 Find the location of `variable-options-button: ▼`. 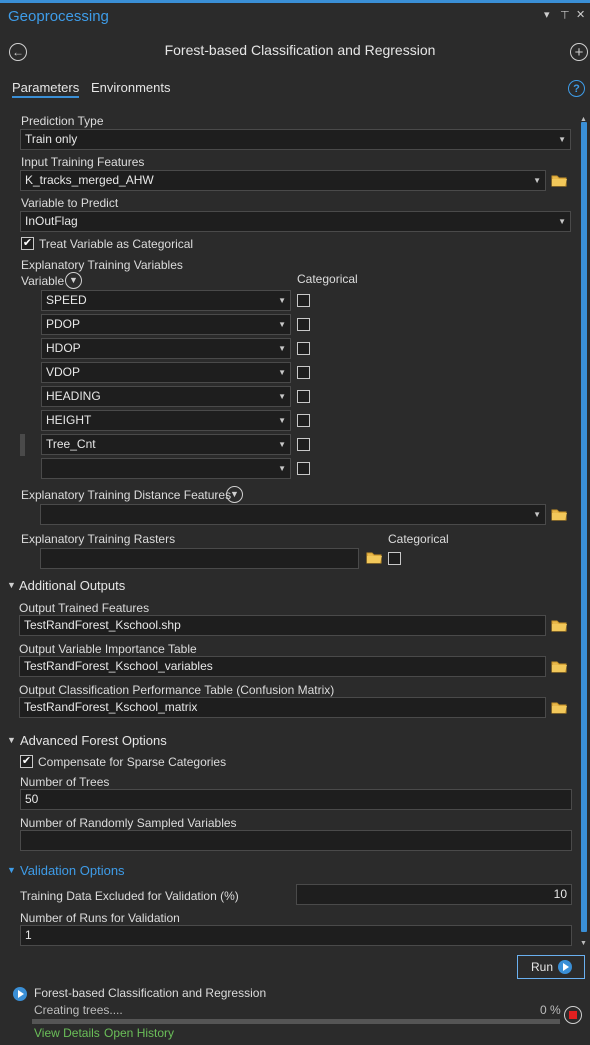

variable-options-button: ▼ is located at coordinates (73, 280).